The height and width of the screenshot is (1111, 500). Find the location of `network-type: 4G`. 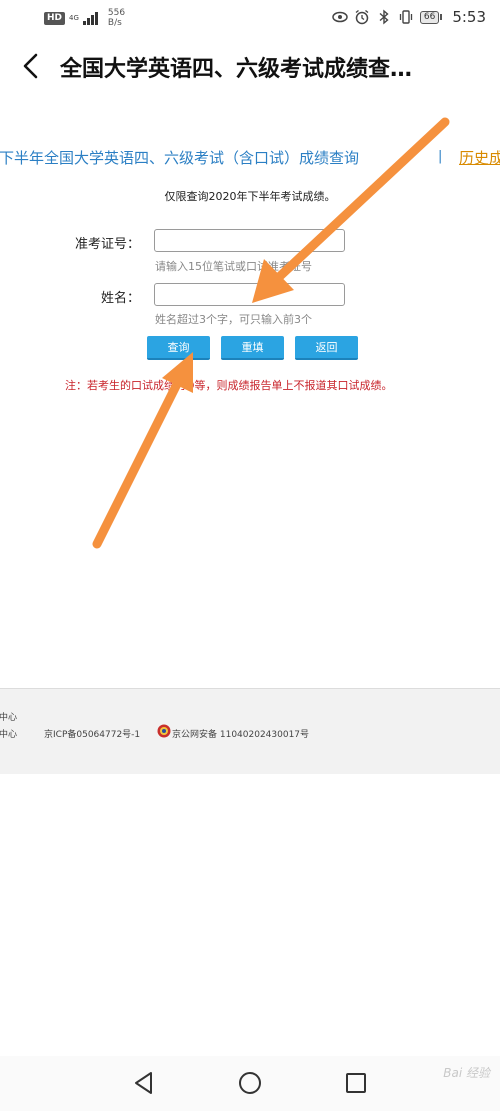

network-type: 4G is located at coordinates (74, 18).